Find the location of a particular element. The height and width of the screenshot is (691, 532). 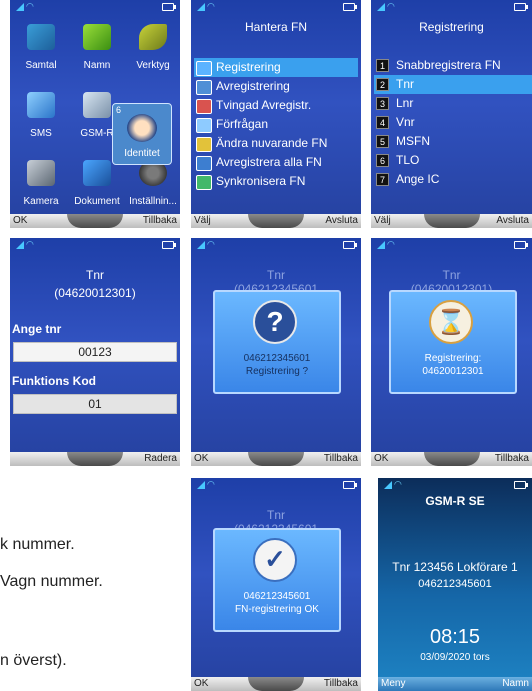

menu-item-forfragan: Förfrågan is located at coordinates (276, 124).